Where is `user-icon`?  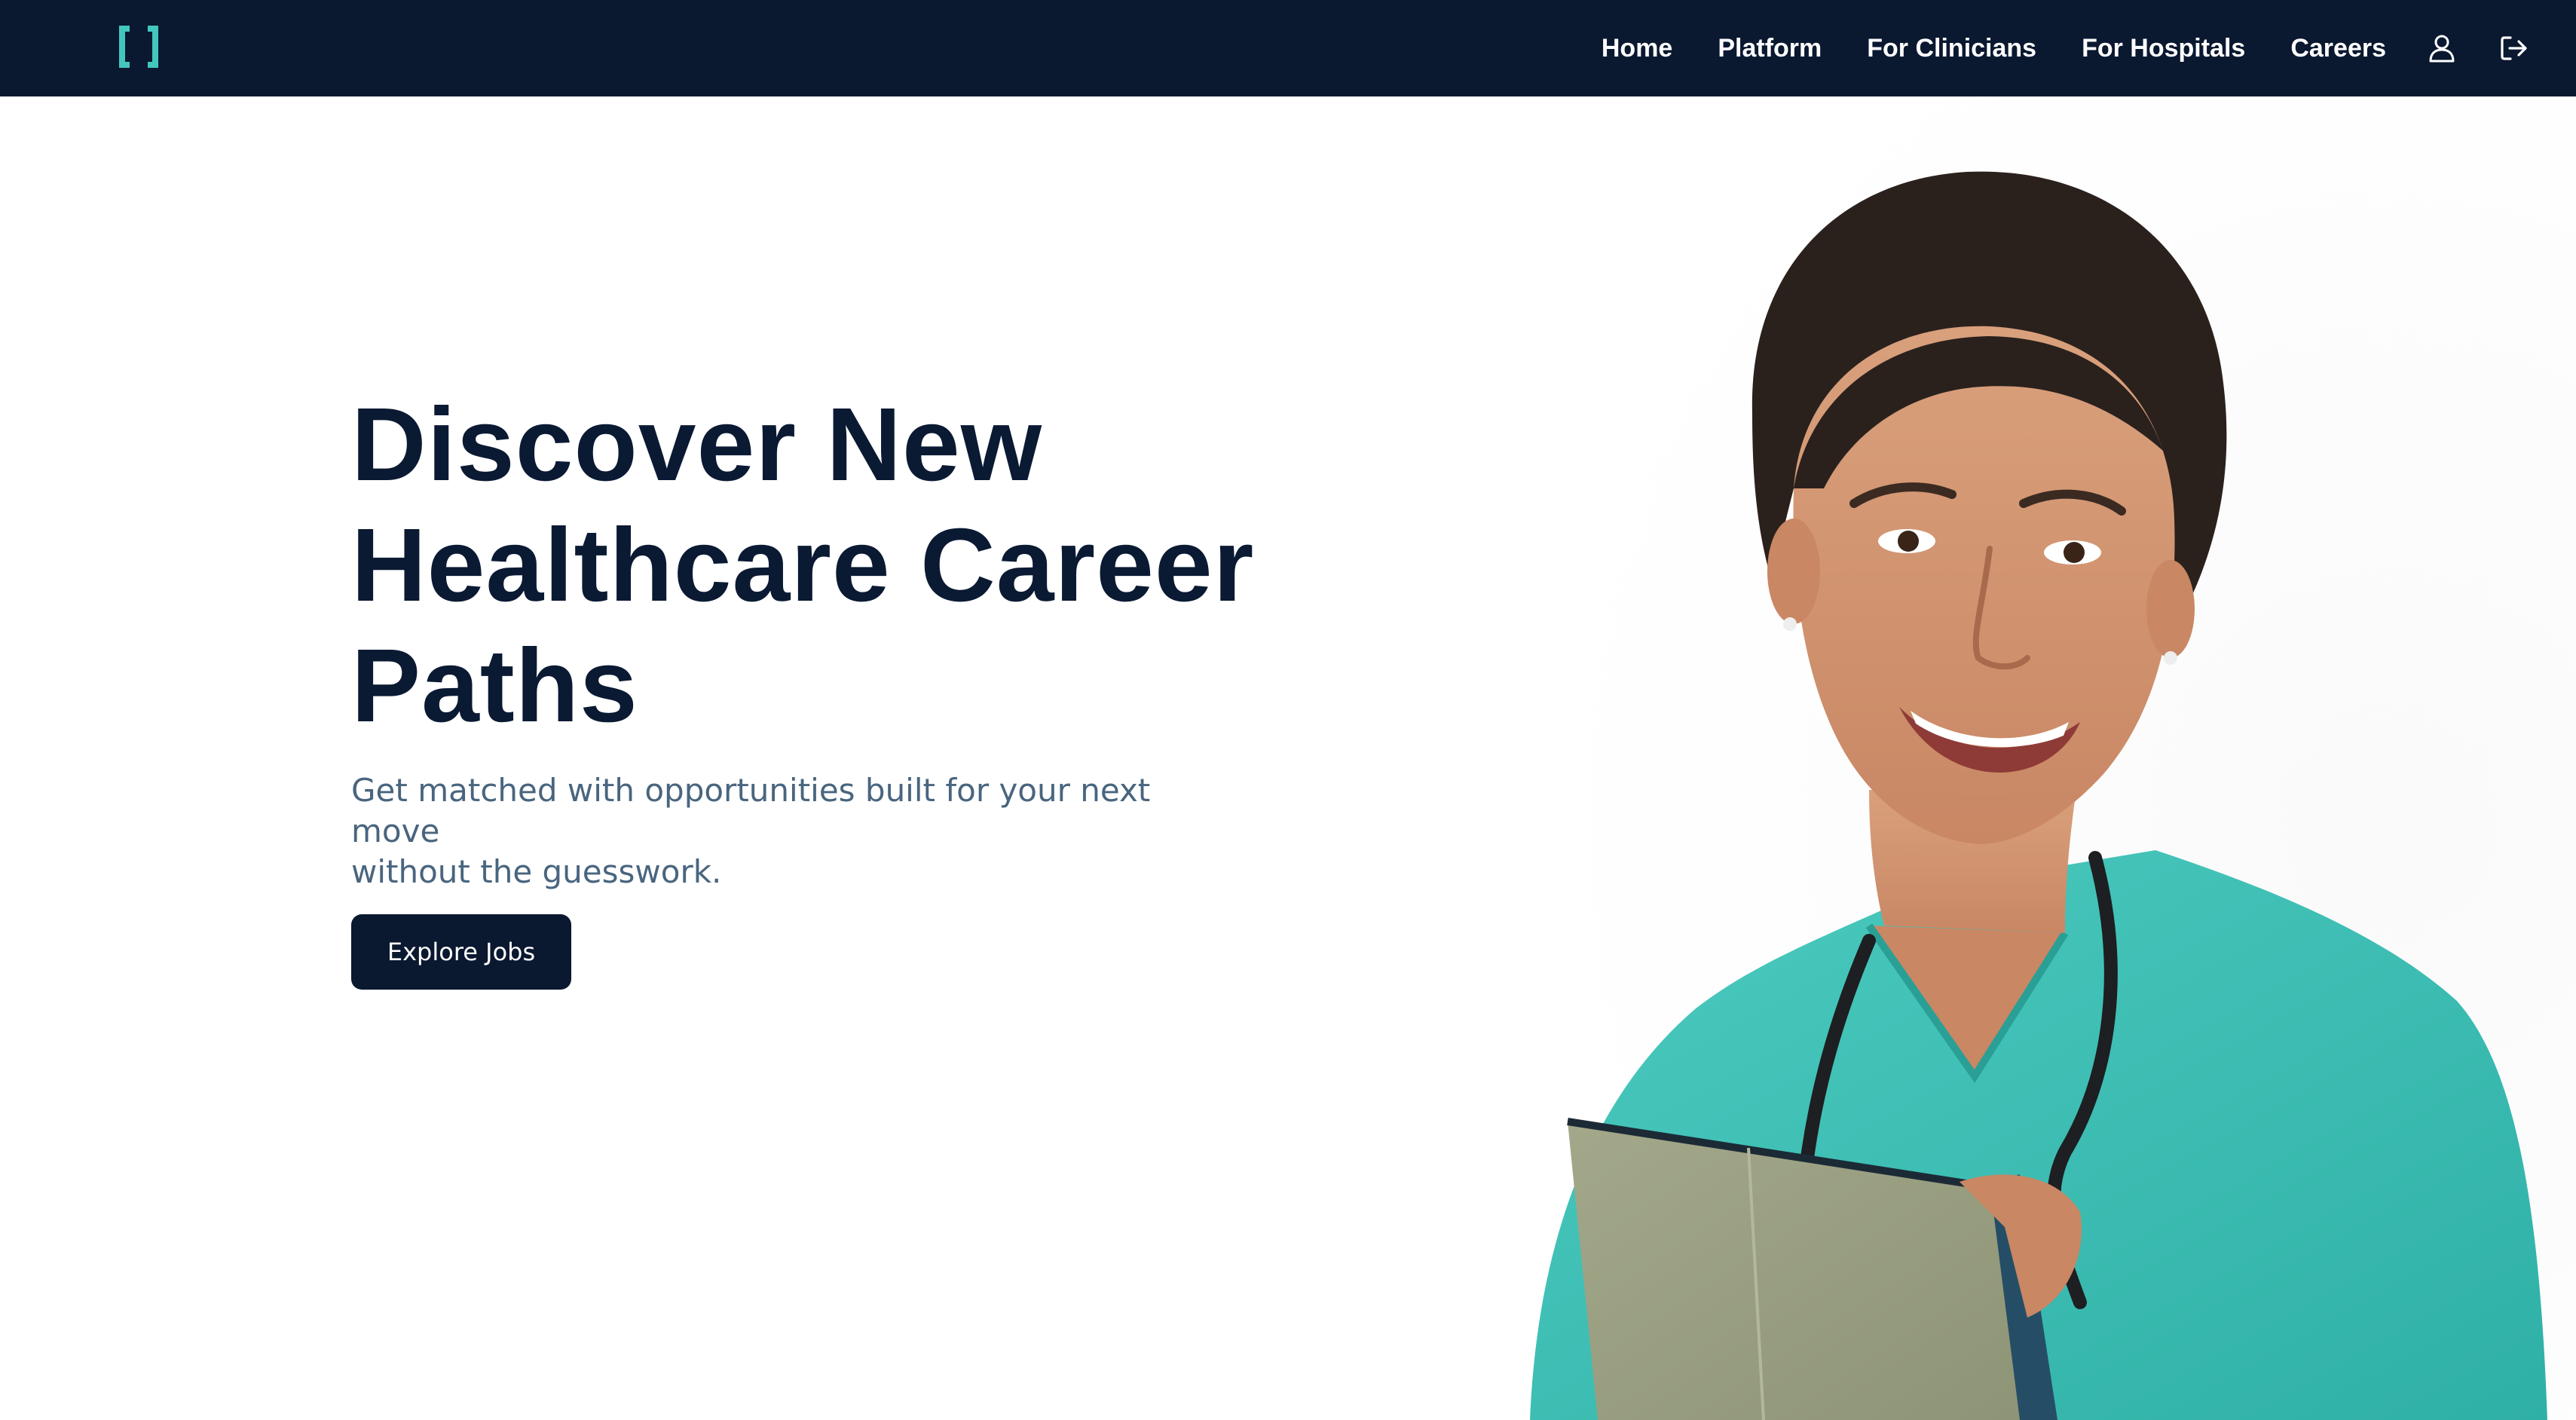 user-icon is located at coordinates (2441, 49).